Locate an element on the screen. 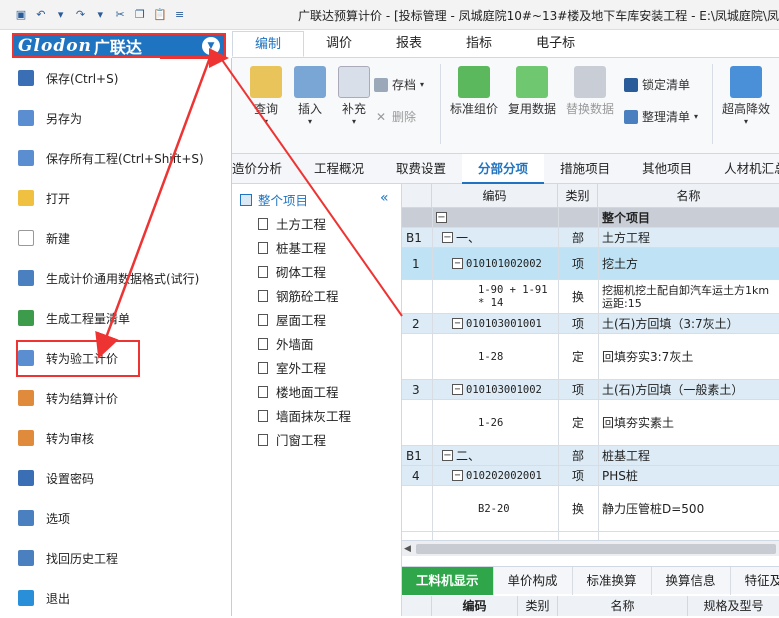 Image resolution: width=779 pixels, height=618 pixels. tab-standard-conversion: 标准换算 is located at coordinates (612, 581).